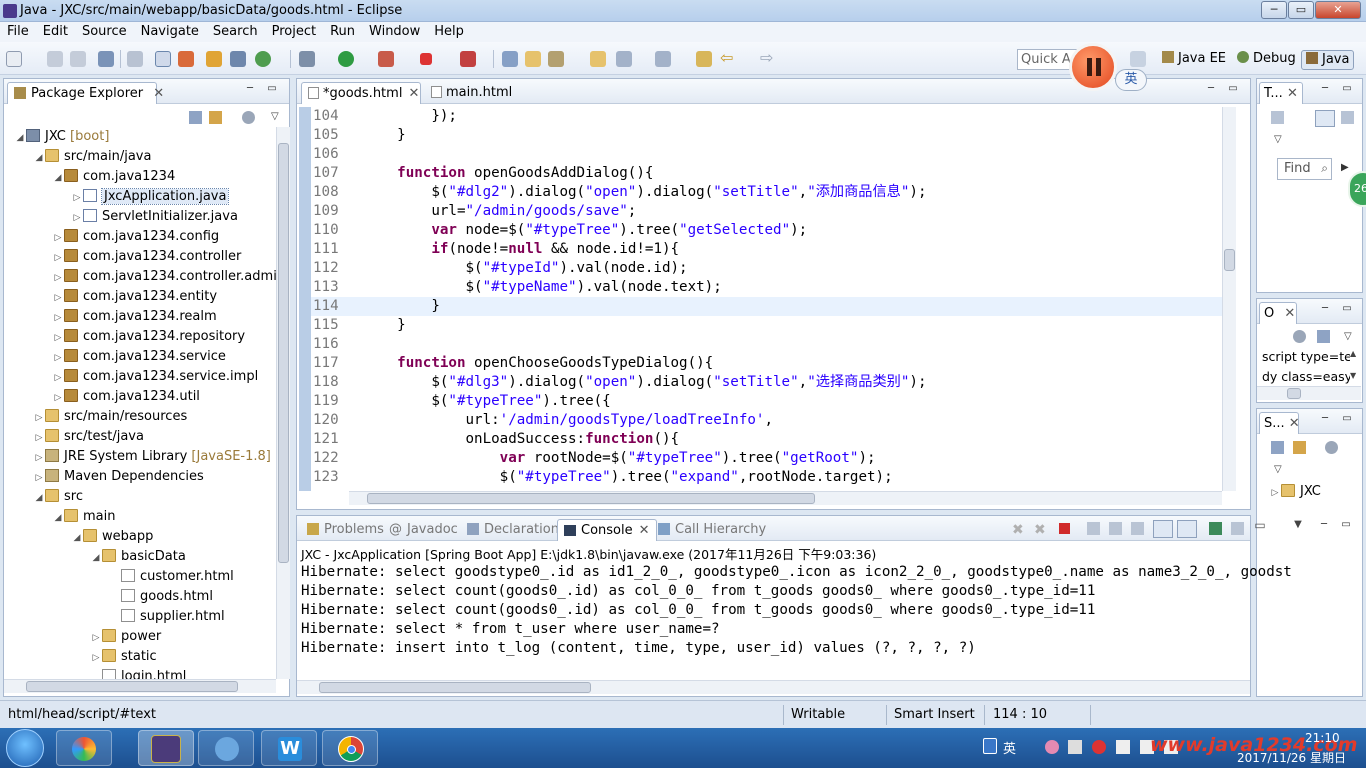  I want to click on web-browser-icon, so click(186, 59).